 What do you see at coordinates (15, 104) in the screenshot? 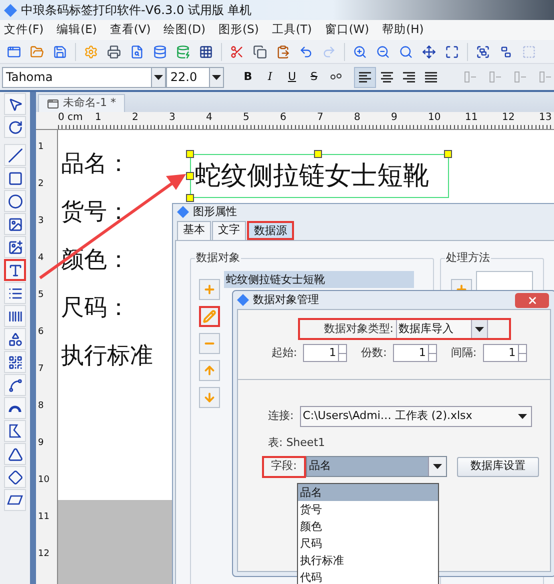
I see `pointer-icon` at bounding box center [15, 104].